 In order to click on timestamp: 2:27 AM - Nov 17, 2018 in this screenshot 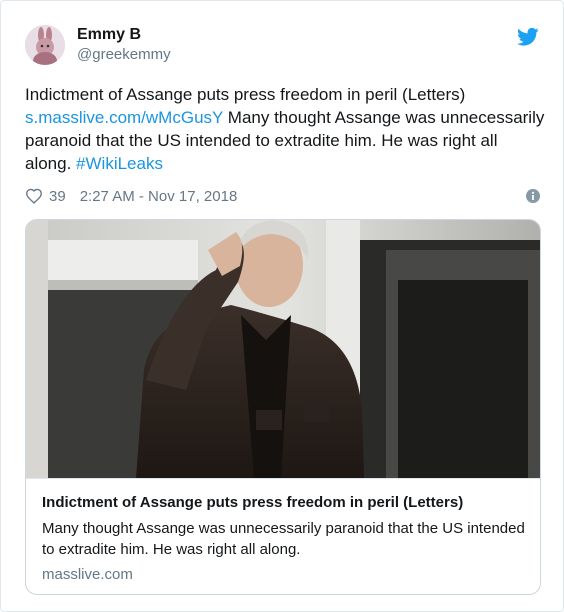, I will do `click(159, 196)`.